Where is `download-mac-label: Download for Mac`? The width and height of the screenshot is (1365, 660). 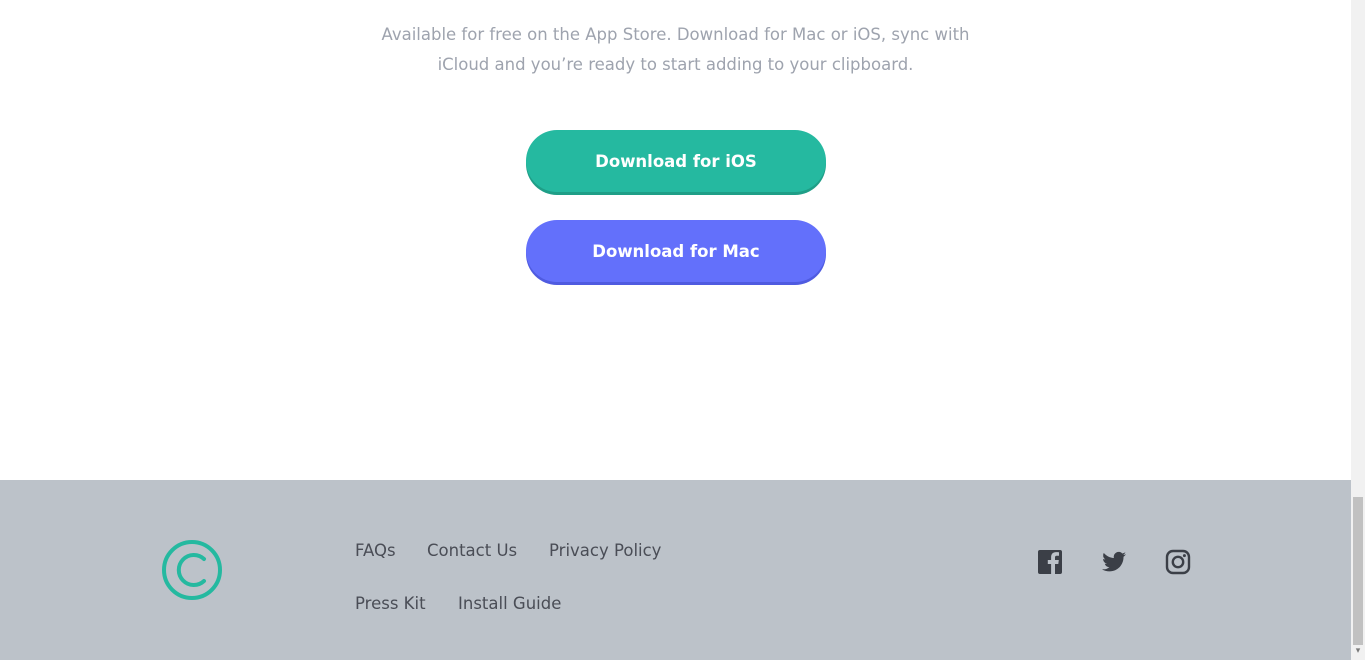 download-mac-label: Download for Mac is located at coordinates (676, 251).